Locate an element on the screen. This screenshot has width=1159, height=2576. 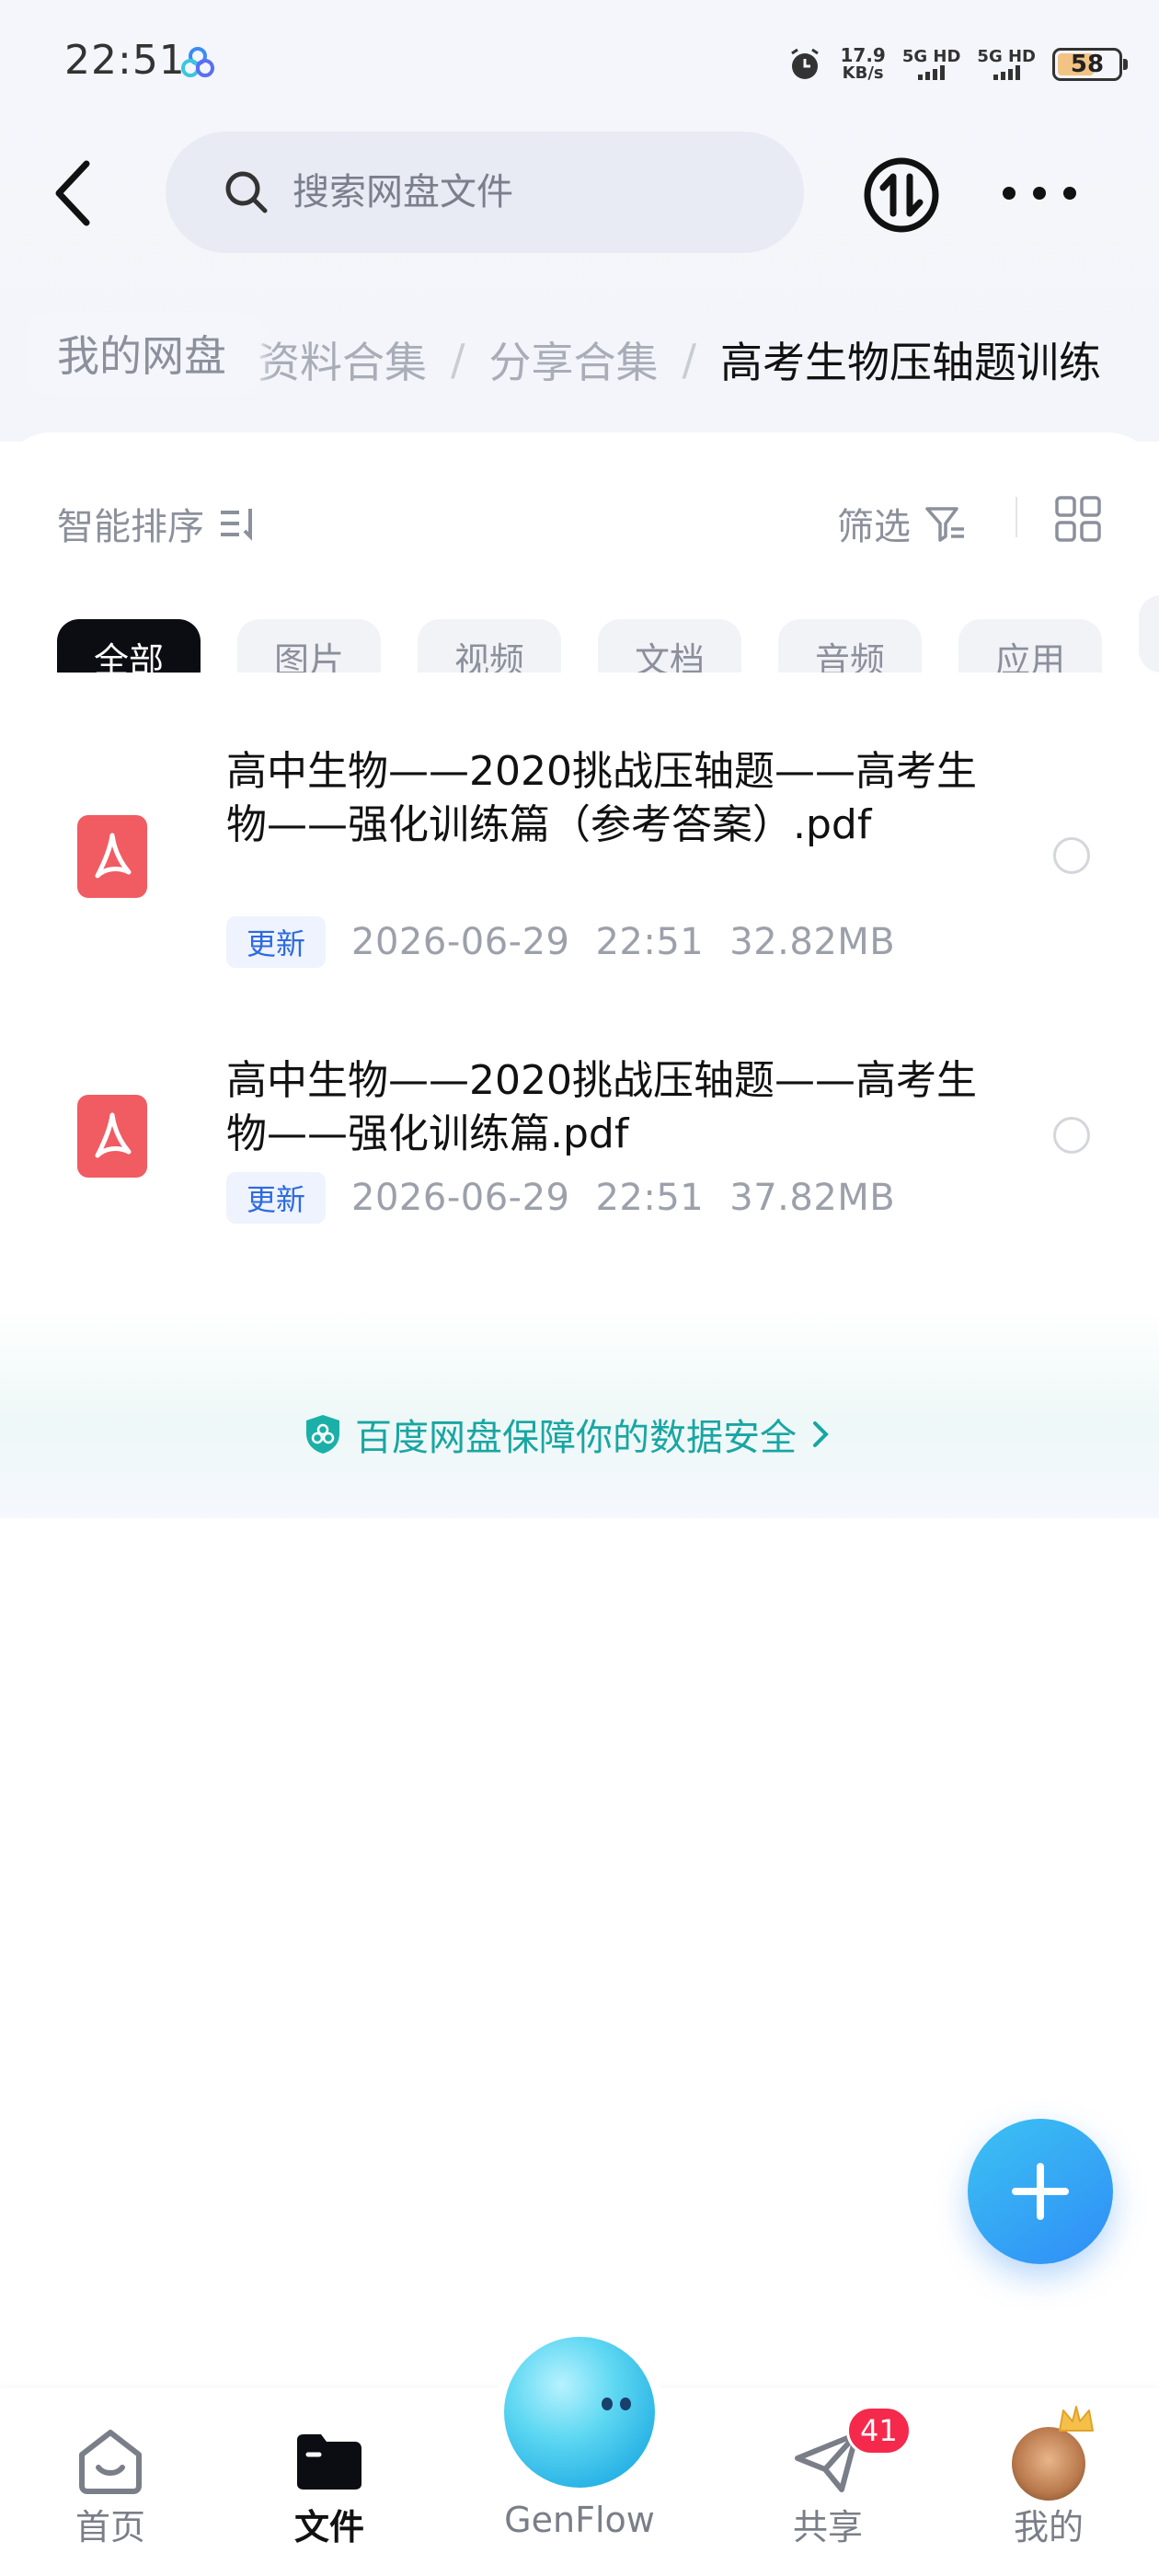
signal-sim1: 5G HD is located at coordinates (931, 64).